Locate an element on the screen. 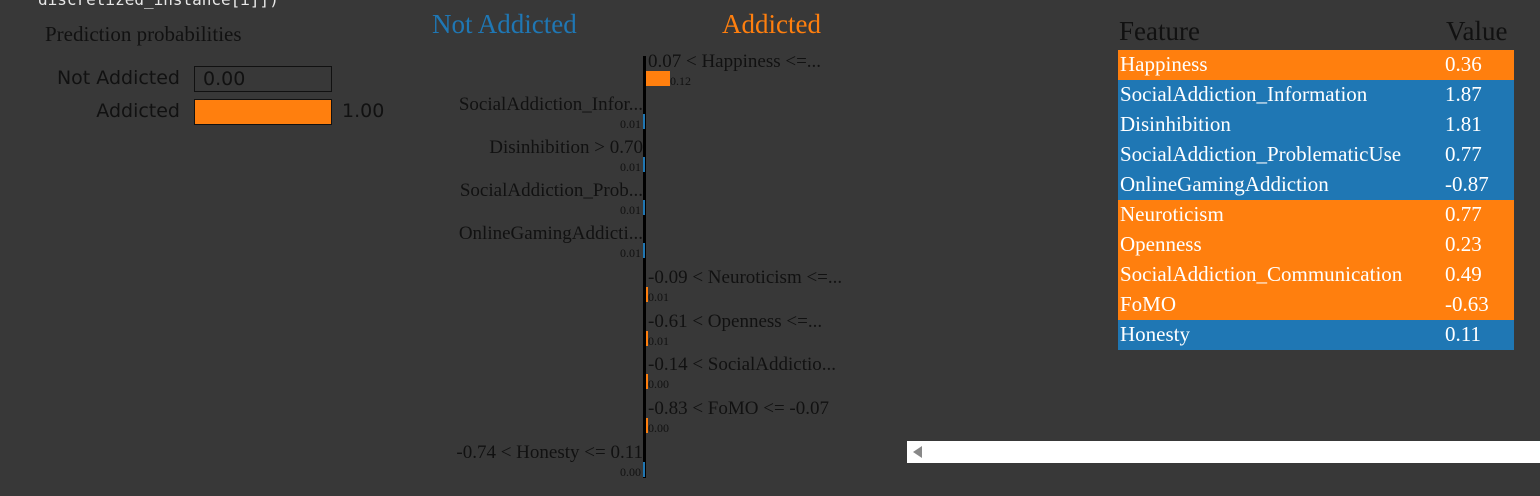 The image size is (1540, 496). code-output-line: discretized_instance[i]]) is located at coordinates (158, 4).